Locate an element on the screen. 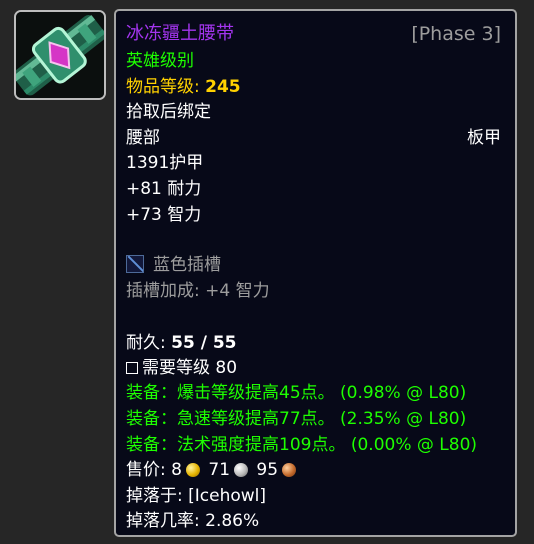 The image size is (534, 544). item-level-label: 物品等级: is located at coordinates (163, 87).